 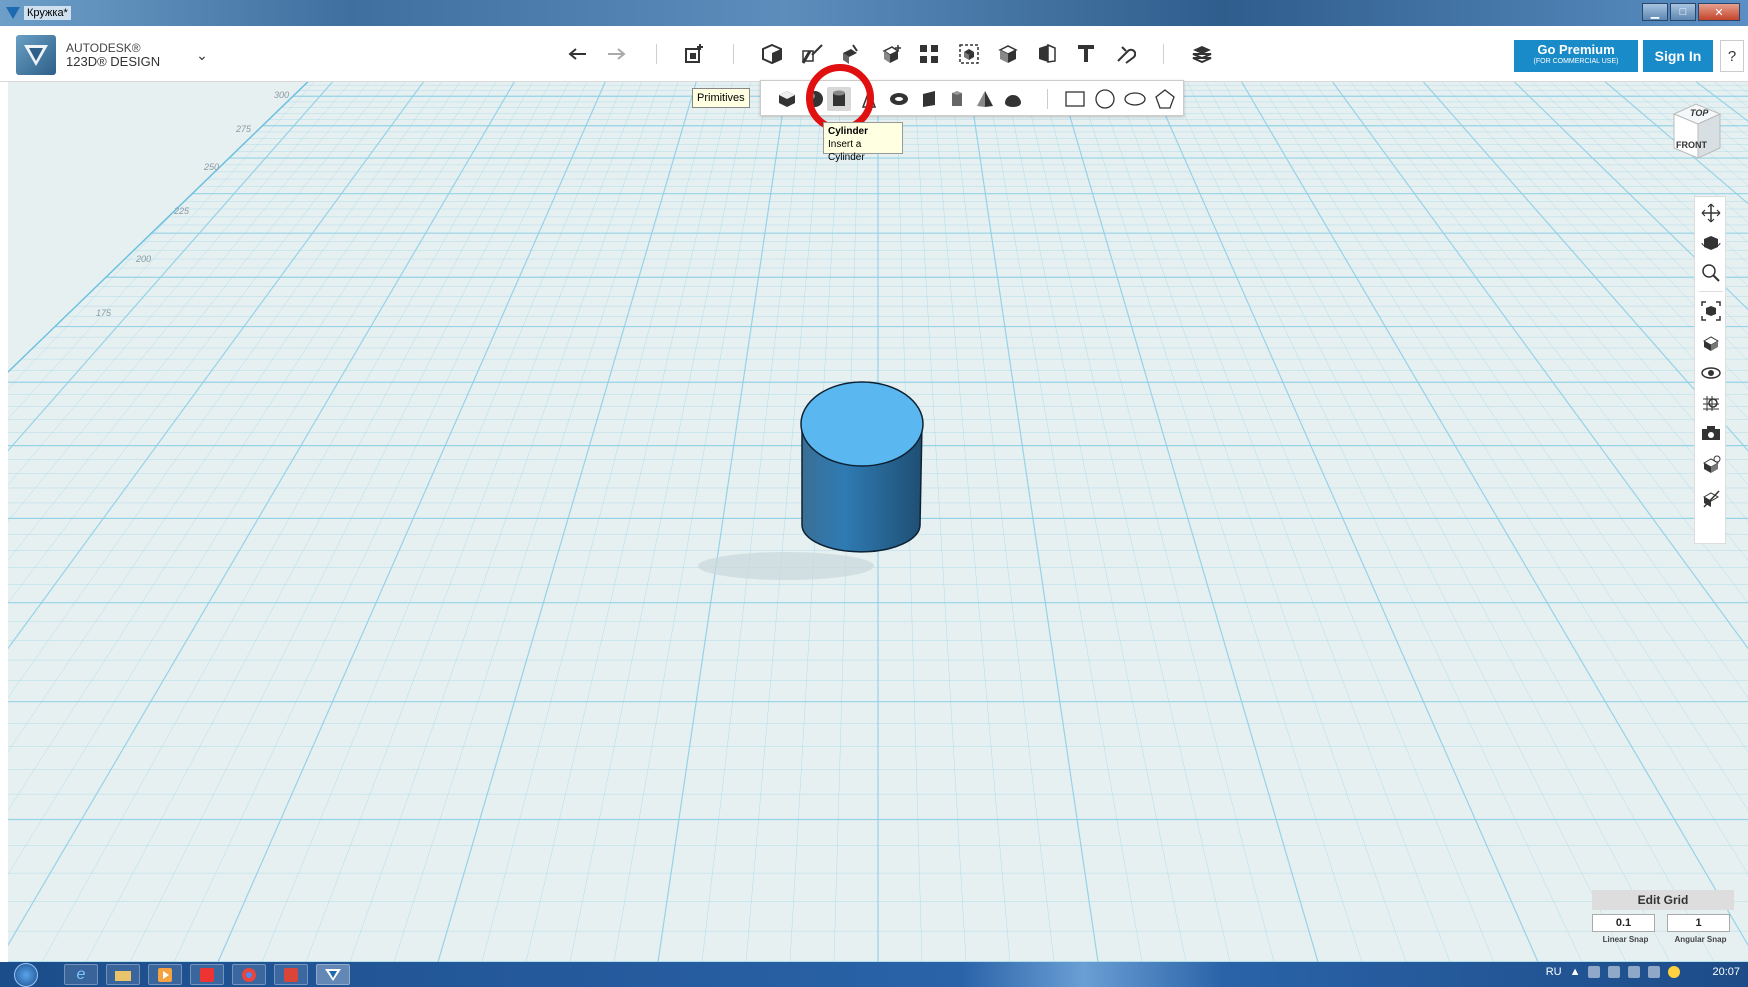 I want to click on pan-icon, so click(x=1711, y=213).